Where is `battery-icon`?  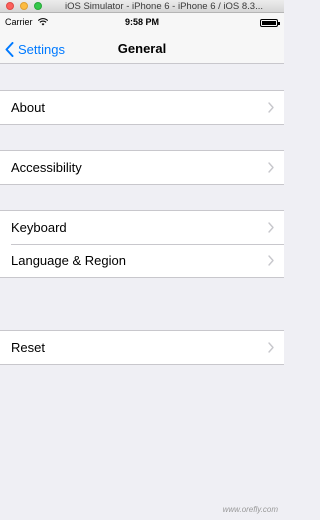 battery-icon is located at coordinates (270, 23).